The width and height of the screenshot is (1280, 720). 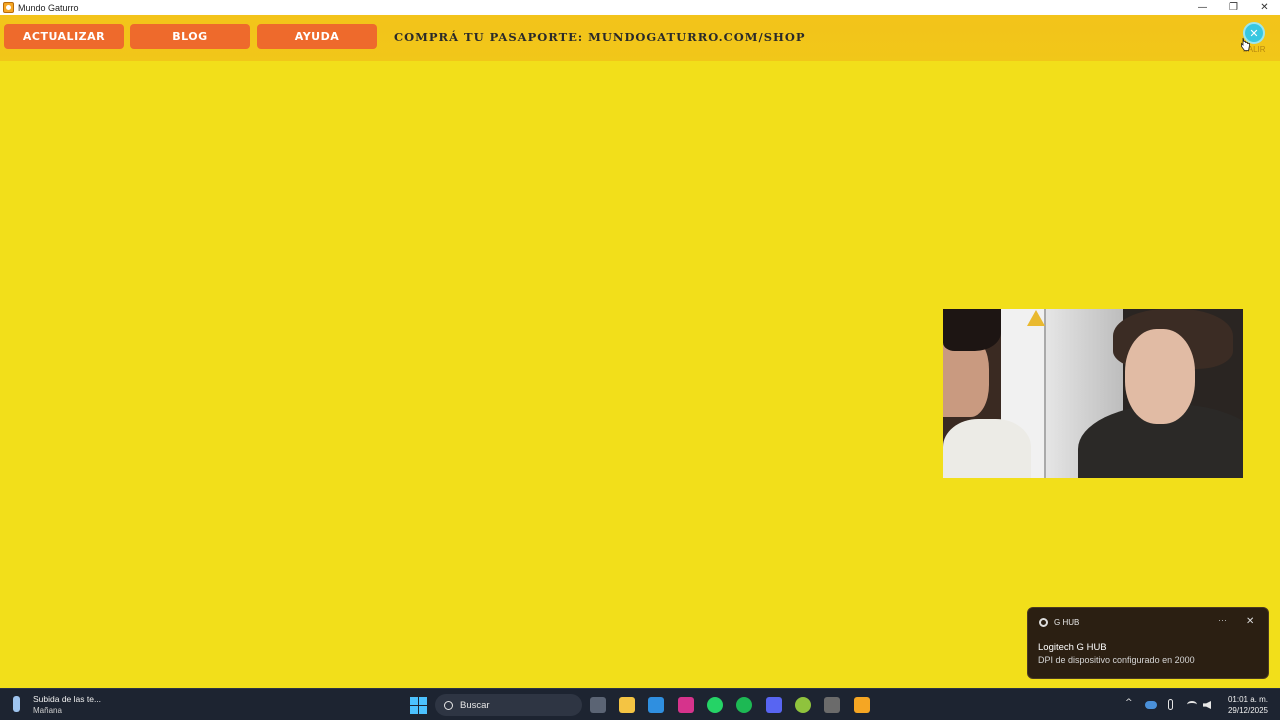 I want to click on spotify-icon, so click(x=744, y=705).